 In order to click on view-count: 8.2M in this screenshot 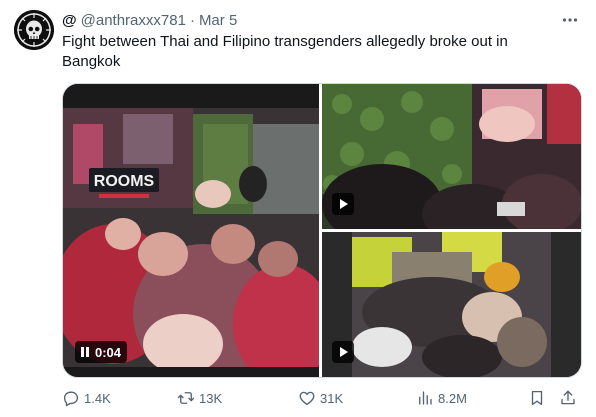, I will do `click(452, 398)`.